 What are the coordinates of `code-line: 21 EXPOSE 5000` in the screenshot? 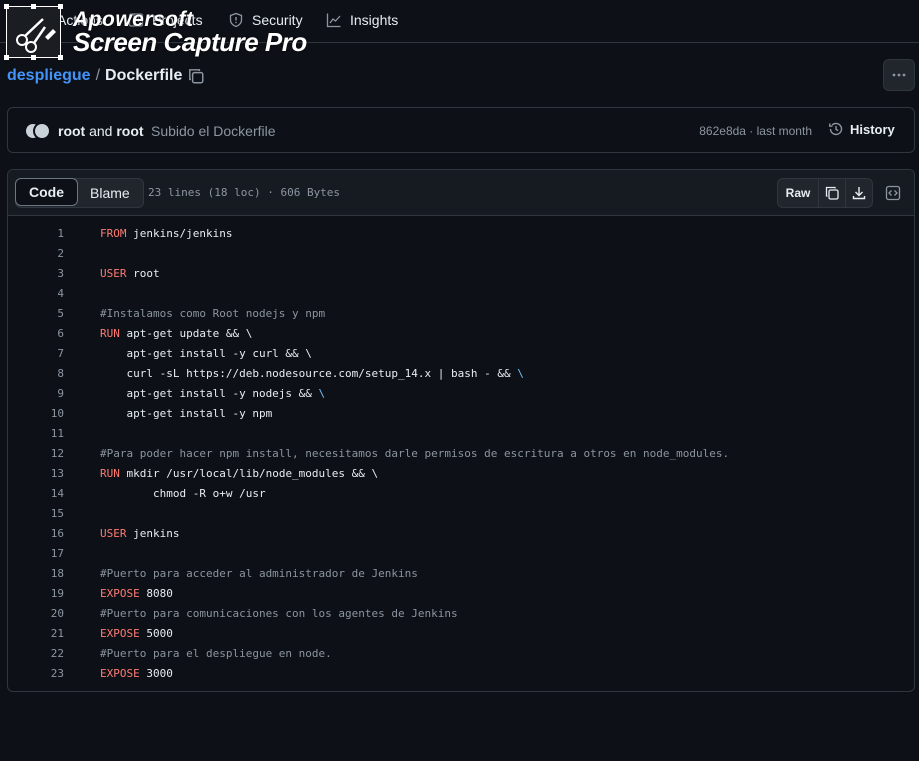 It's located at (461, 634).